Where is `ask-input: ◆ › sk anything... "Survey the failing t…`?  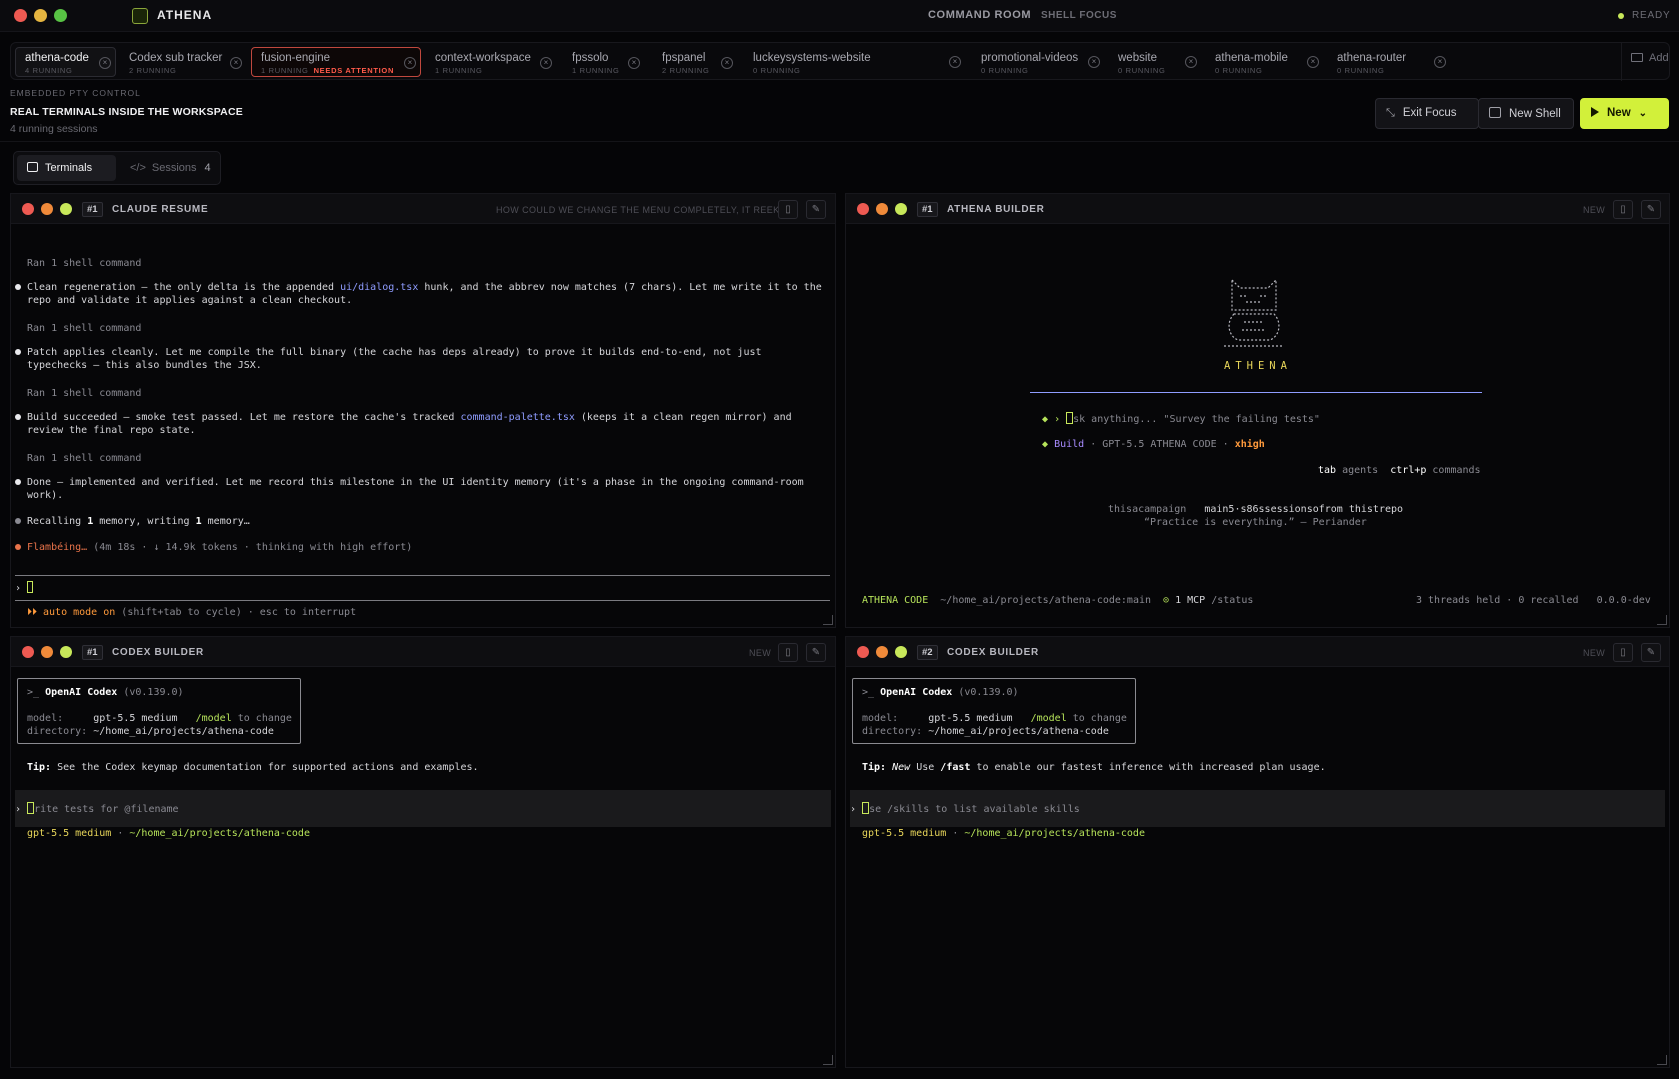
ask-input: ◆ › sk anything... "Survey the failing t… is located at coordinates (1181, 419).